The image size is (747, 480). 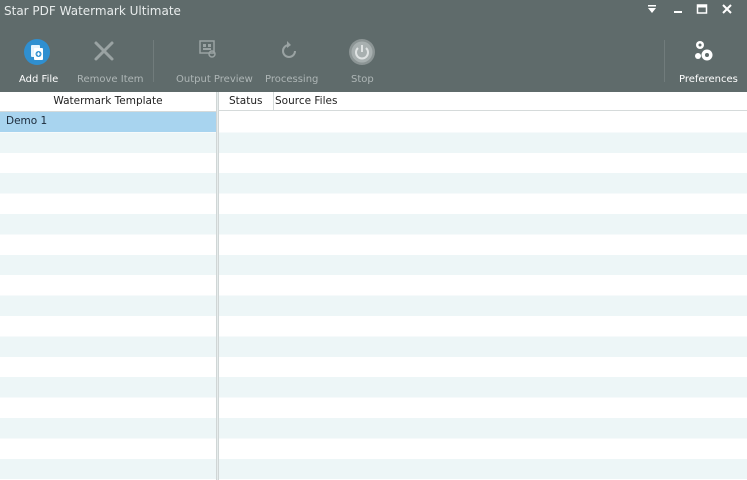 What do you see at coordinates (214, 79) in the screenshot?
I see `output-preview-label: Output Preview` at bounding box center [214, 79].